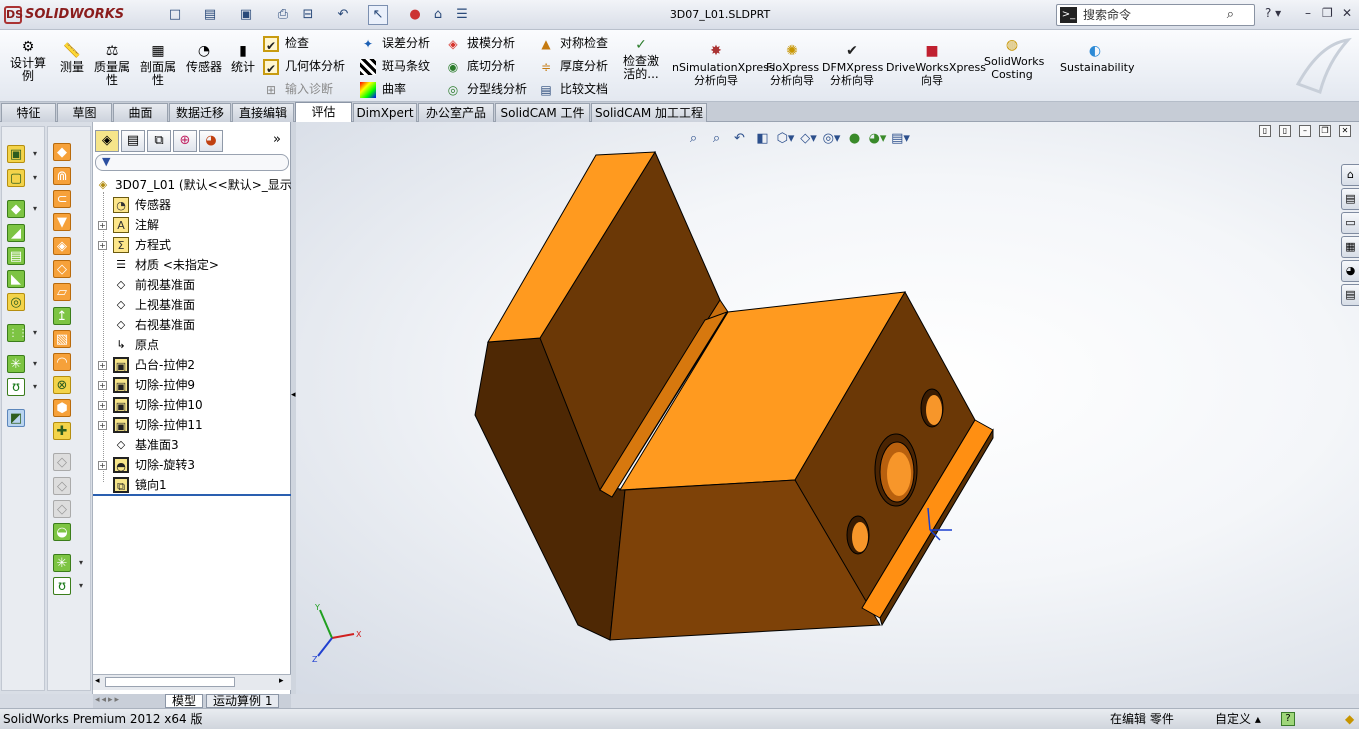 Image resolution: width=1359 pixels, height=729 pixels. I want to click on draft-analysis-button: ◈ 拔模分析, so click(480, 43).